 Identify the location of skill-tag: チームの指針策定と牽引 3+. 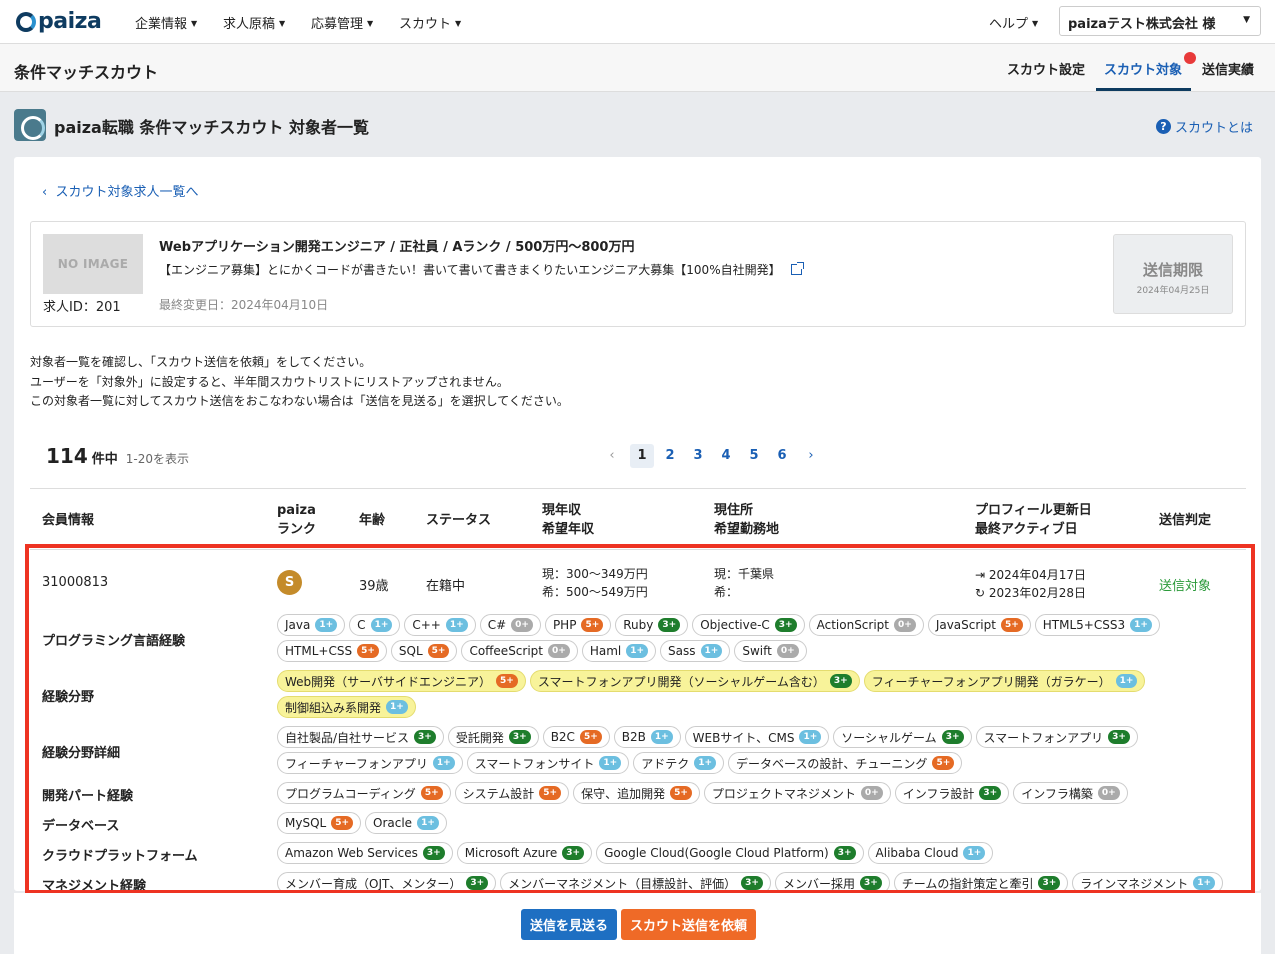
(981, 883).